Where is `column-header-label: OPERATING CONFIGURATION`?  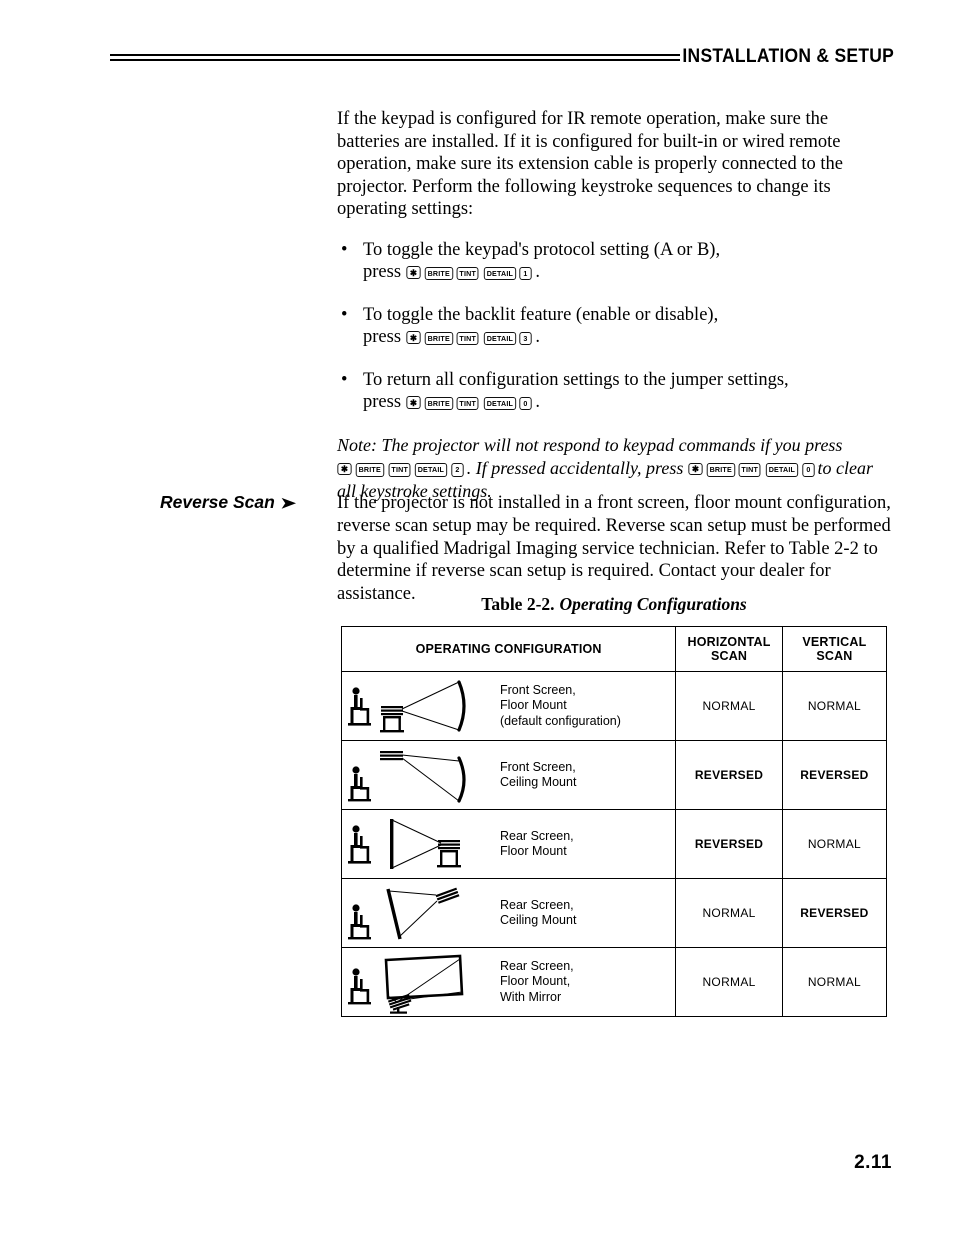
column-header-label: OPERATING CONFIGURATION is located at coordinates (508, 649).